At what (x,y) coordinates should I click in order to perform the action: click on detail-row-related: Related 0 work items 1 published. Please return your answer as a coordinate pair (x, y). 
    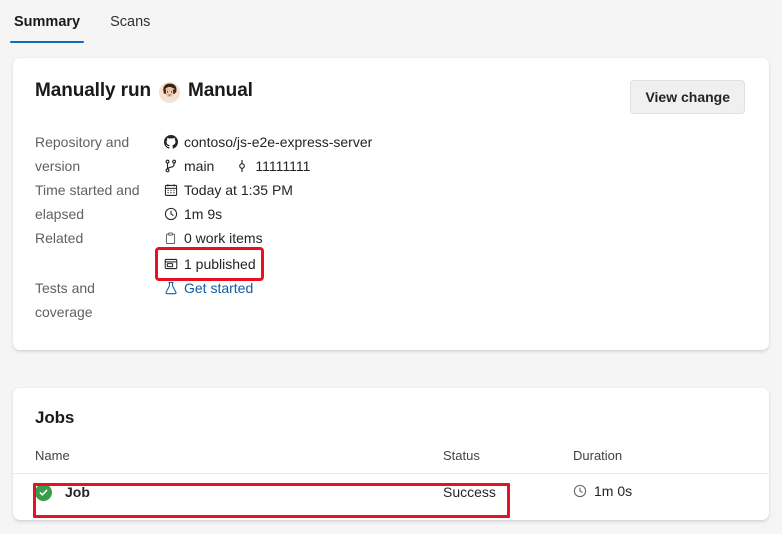
    Looking at the image, I should click on (391, 253).